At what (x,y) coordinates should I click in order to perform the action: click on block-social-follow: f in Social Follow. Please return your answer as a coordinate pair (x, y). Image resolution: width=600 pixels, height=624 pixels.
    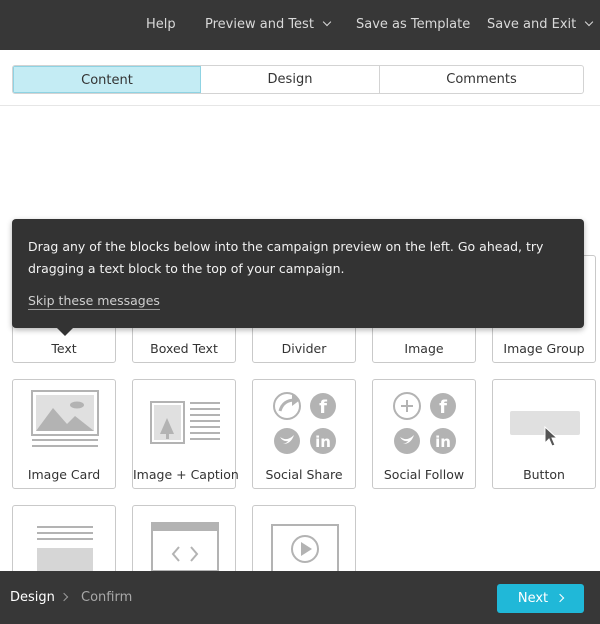
    Looking at the image, I should click on (424, 434).